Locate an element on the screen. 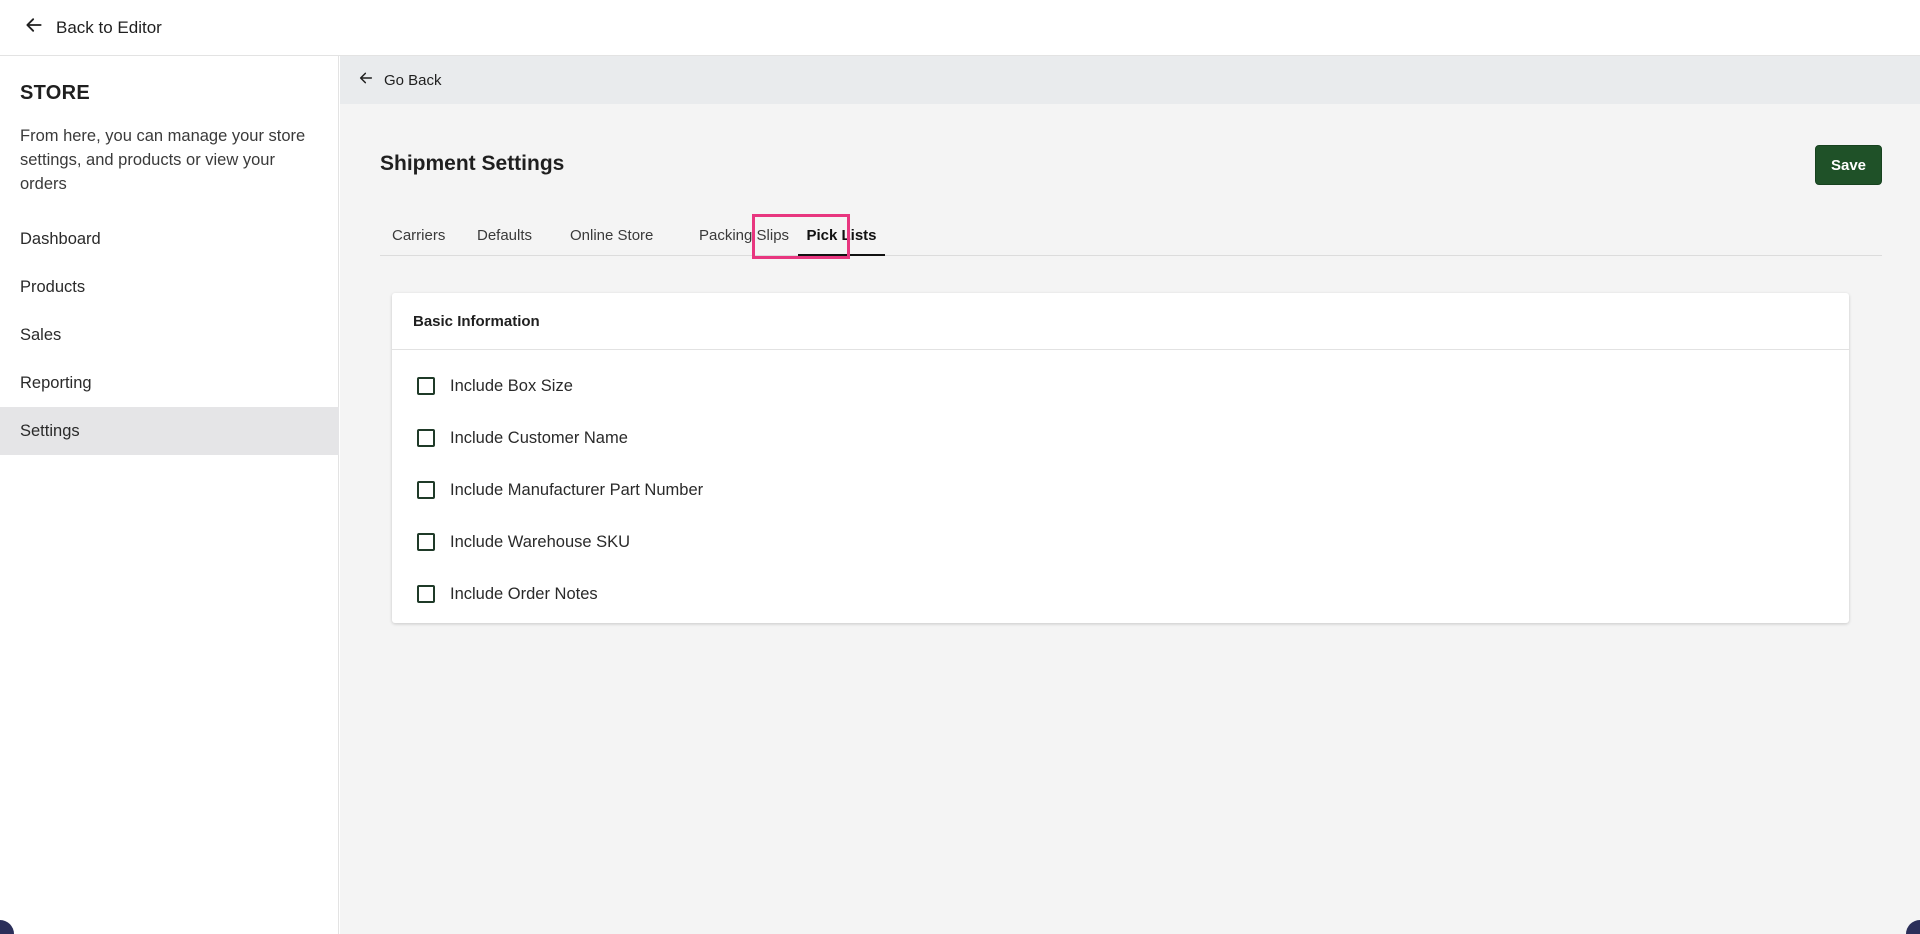  option-include-box-size: Include Box Size is located at coordinates (1120, 386).